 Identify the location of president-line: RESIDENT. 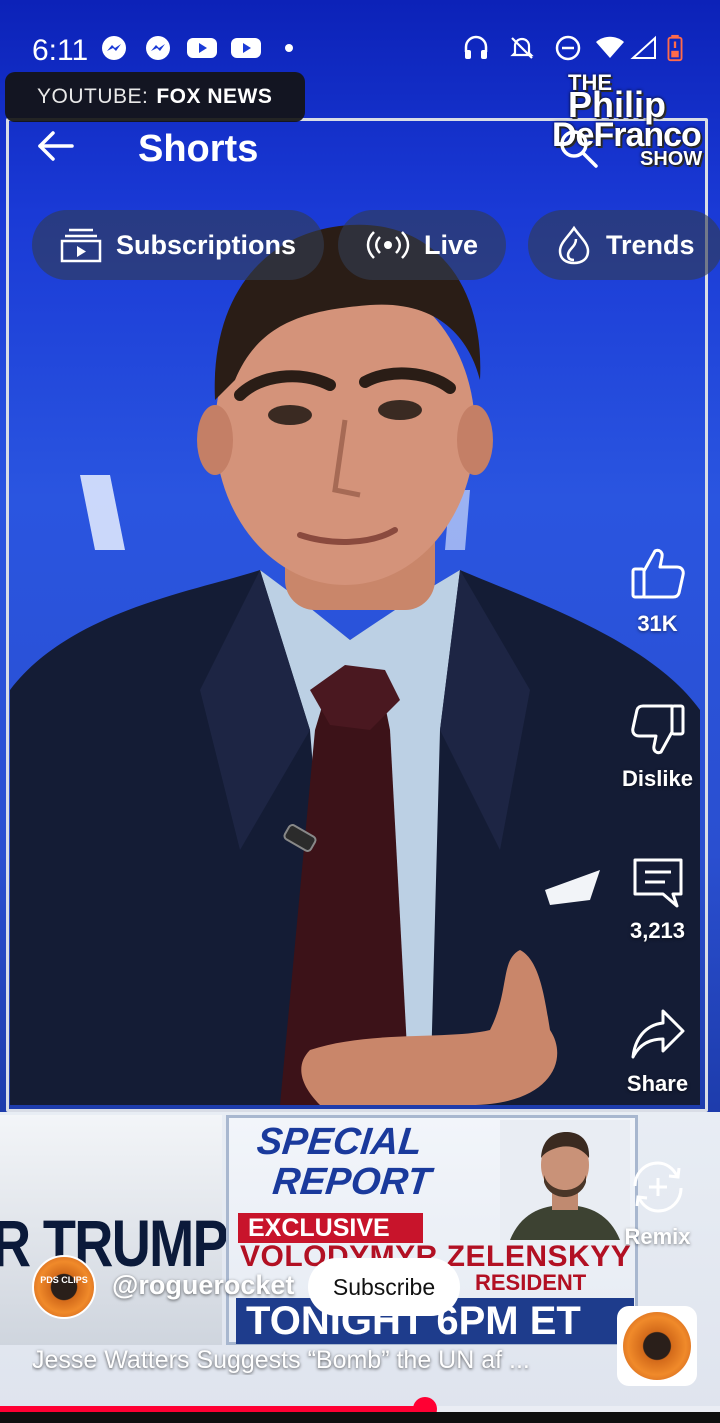
(531, 1282).